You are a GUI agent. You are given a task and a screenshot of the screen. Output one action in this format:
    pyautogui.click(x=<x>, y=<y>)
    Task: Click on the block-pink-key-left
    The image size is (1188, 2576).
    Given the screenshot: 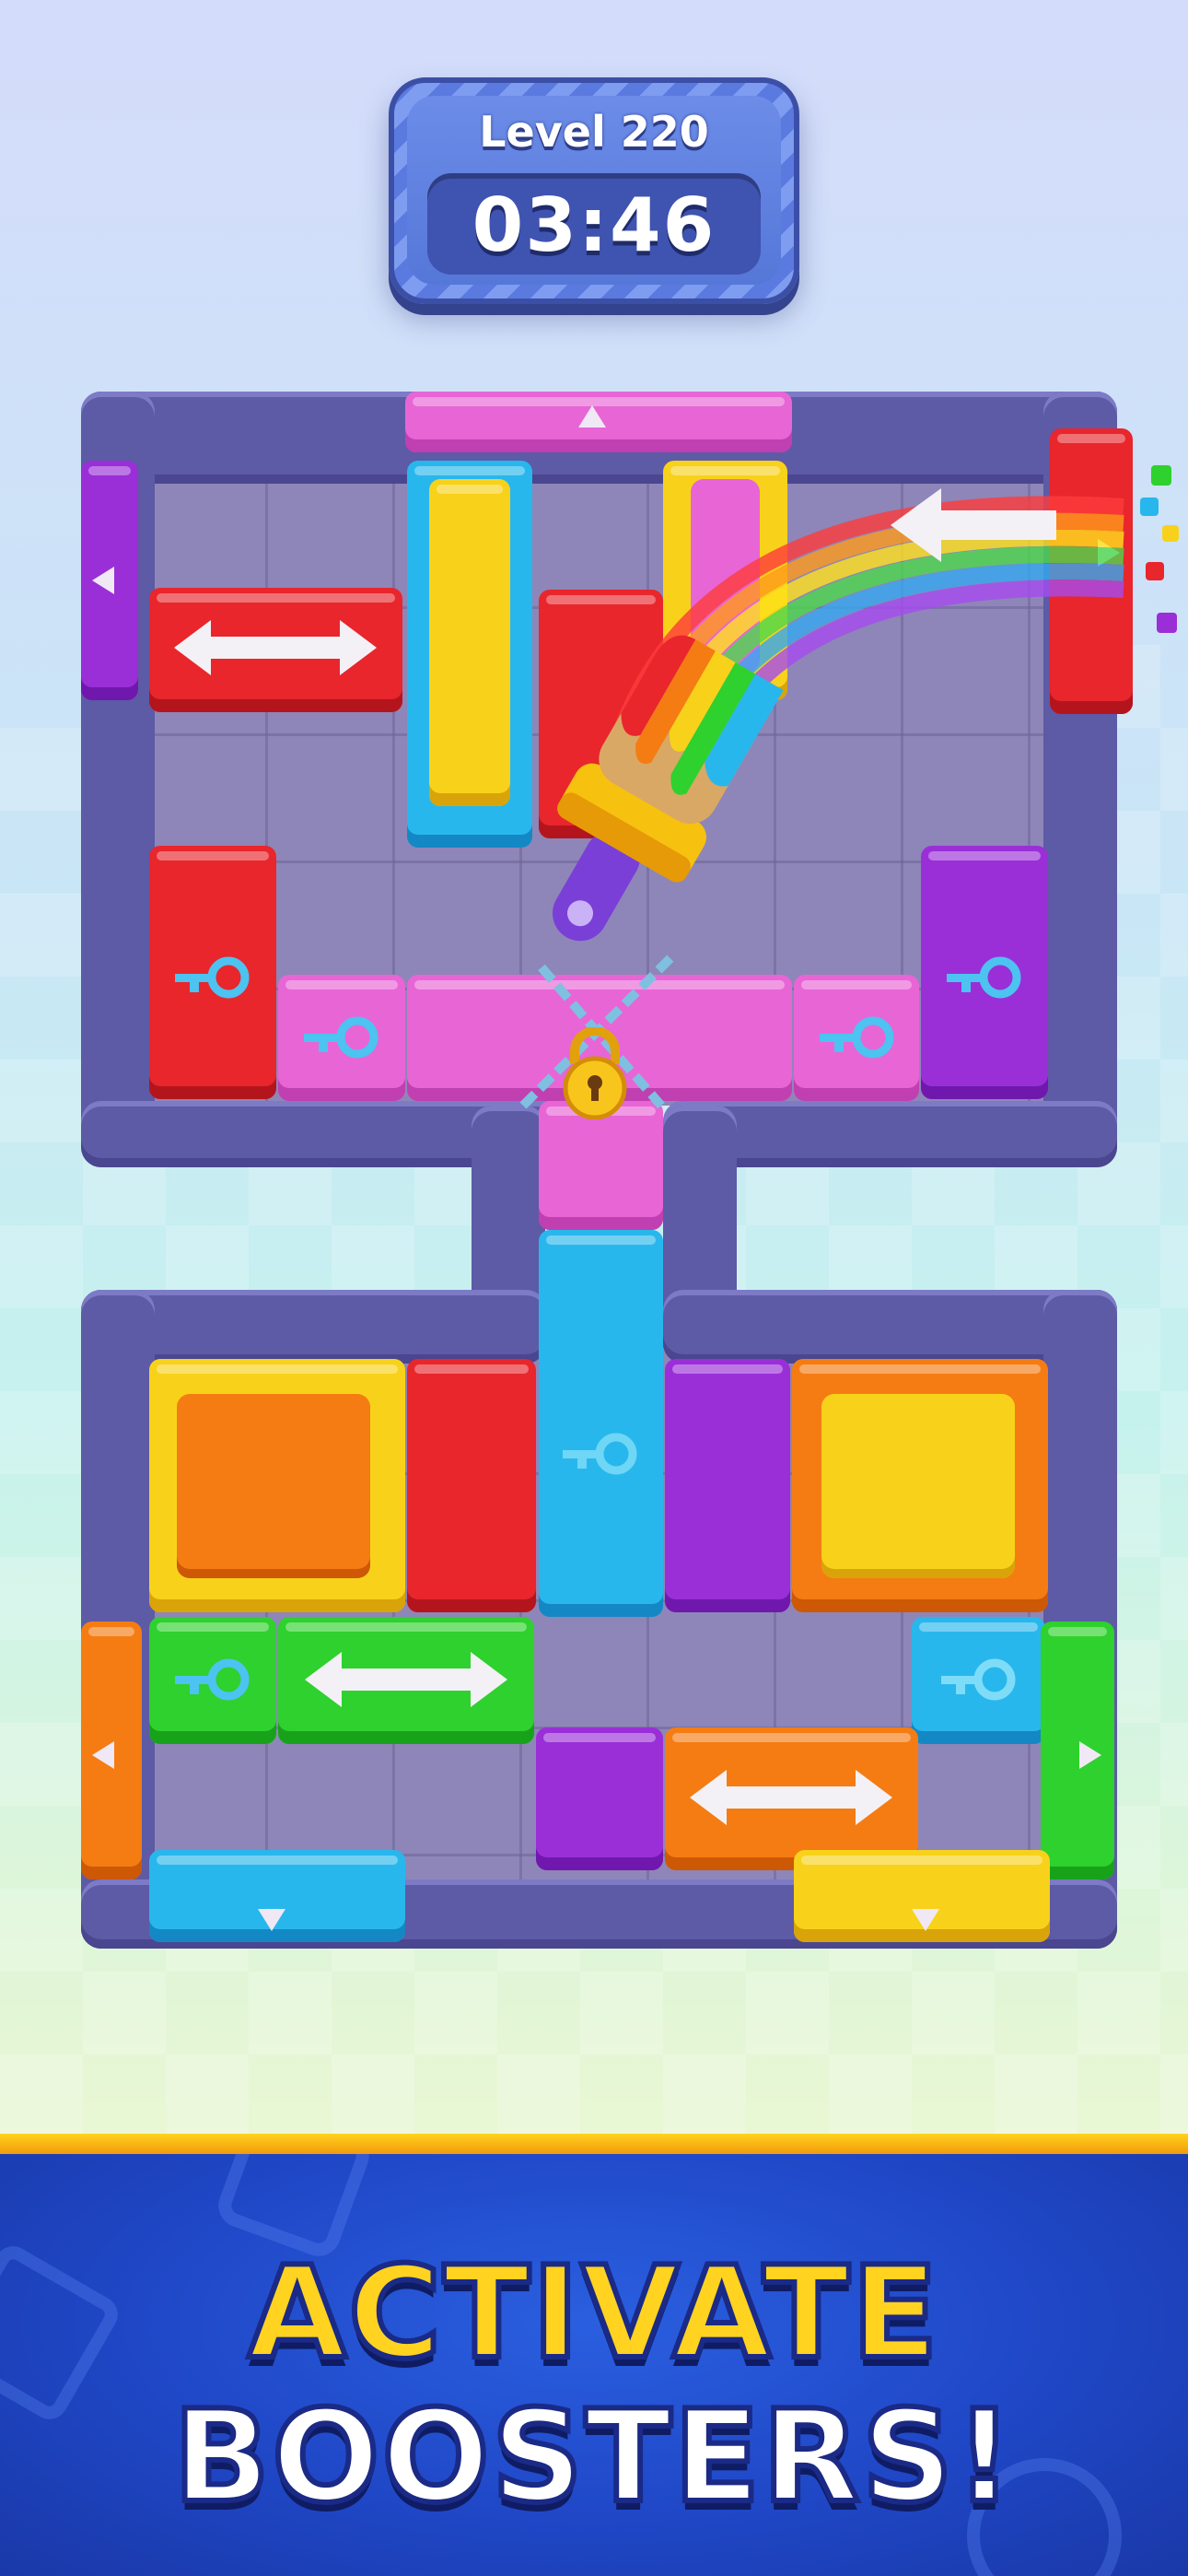 What is the action you would take?
    pyautogui.click(x=341, y=1038)
    